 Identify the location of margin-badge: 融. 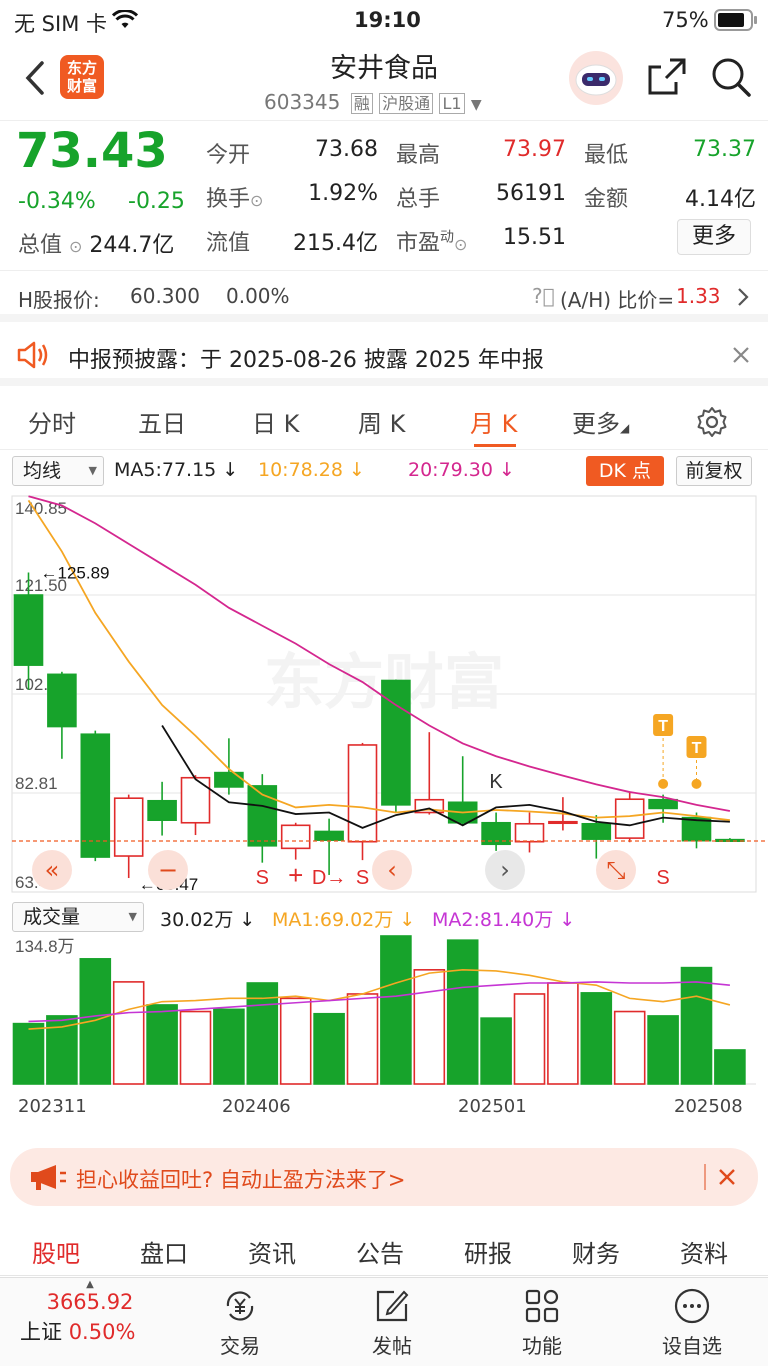
(361, 103).